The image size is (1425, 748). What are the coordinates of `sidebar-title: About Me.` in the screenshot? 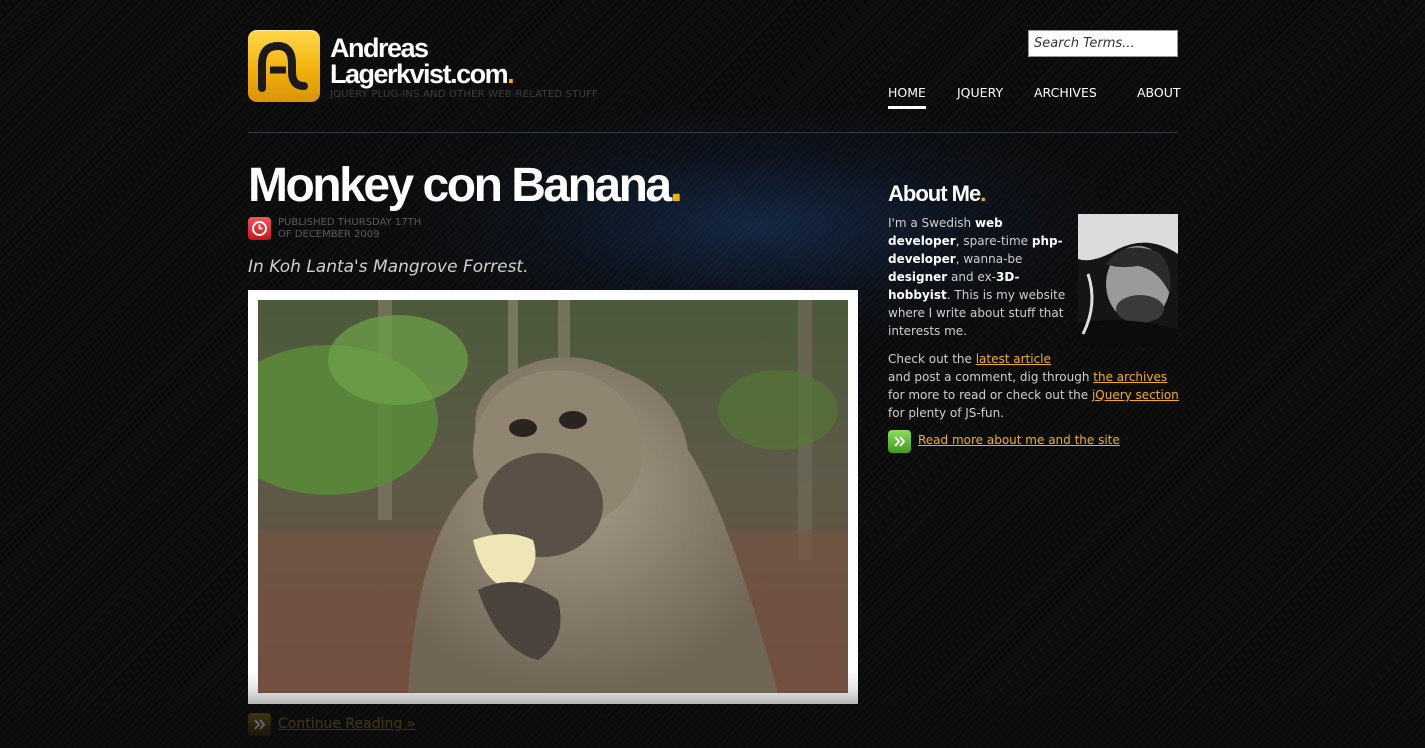 It's located at (937, 194).